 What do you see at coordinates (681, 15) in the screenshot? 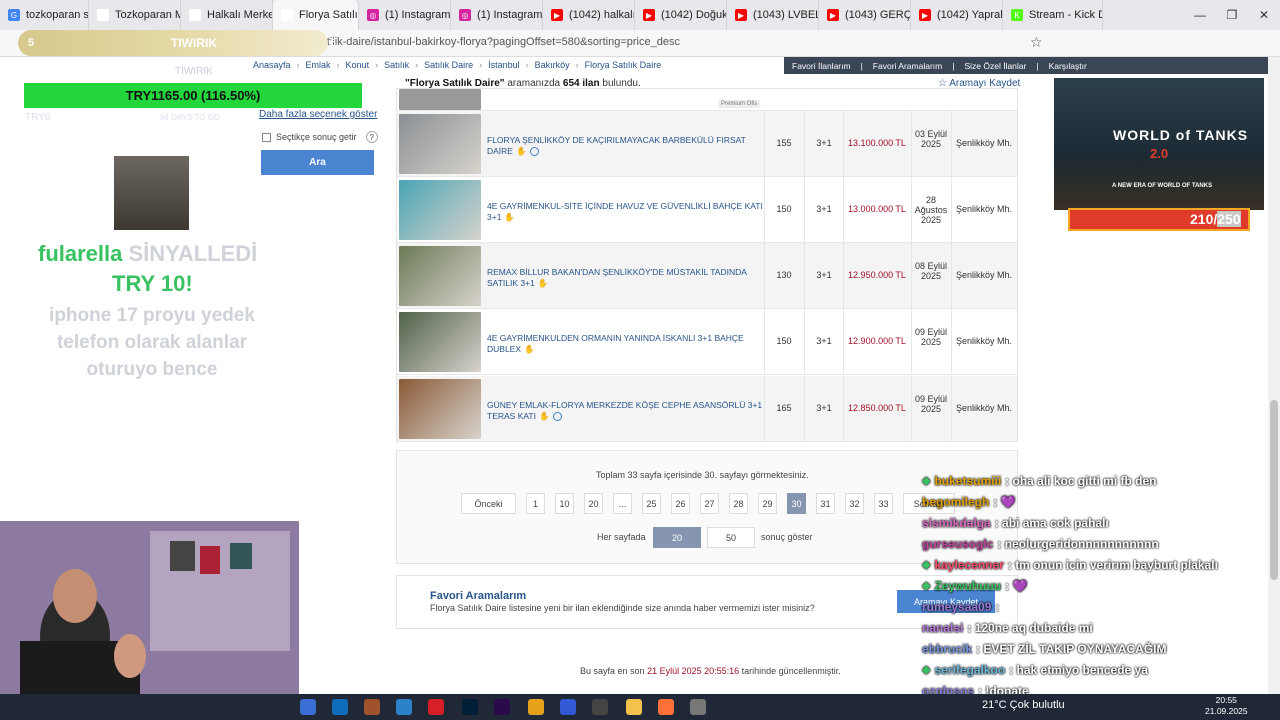
I see `browser-tab: ▶ (1042) Doğukan M` at bounding box center [681, 15].